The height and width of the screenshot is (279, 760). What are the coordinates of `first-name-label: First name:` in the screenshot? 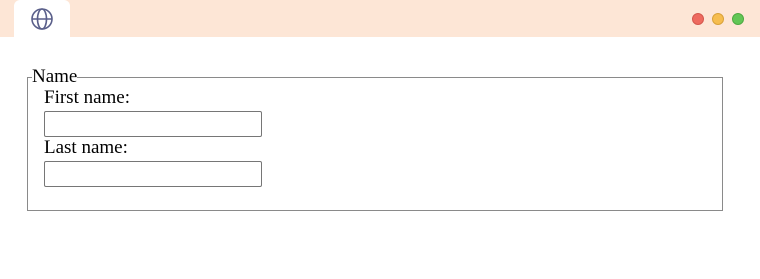 It's located at (87, 97).